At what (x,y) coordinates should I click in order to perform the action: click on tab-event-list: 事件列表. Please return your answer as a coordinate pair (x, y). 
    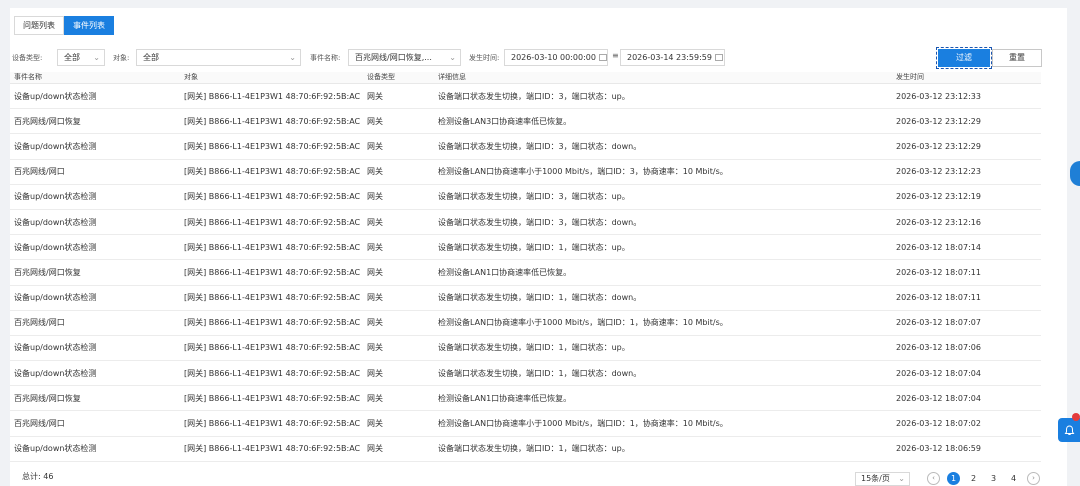
    Looking at the image, I should click on (89, 25).